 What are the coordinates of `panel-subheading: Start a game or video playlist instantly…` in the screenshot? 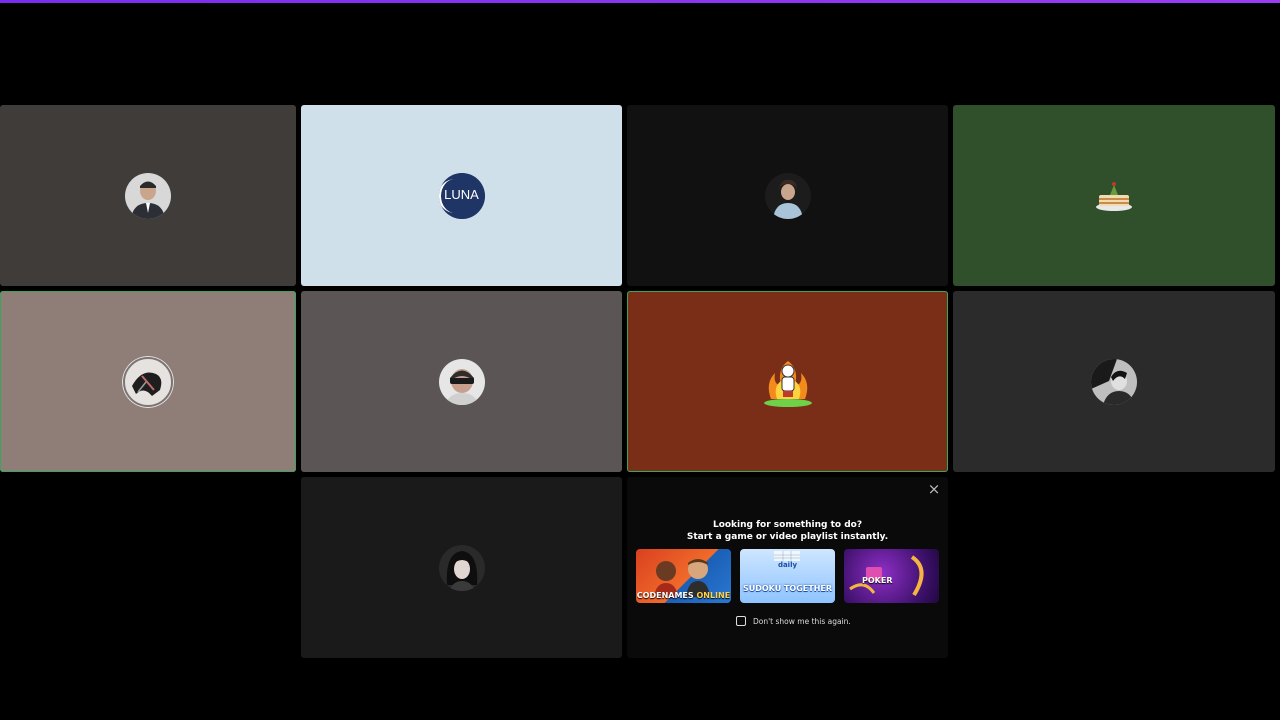 It's located at (787, 537).